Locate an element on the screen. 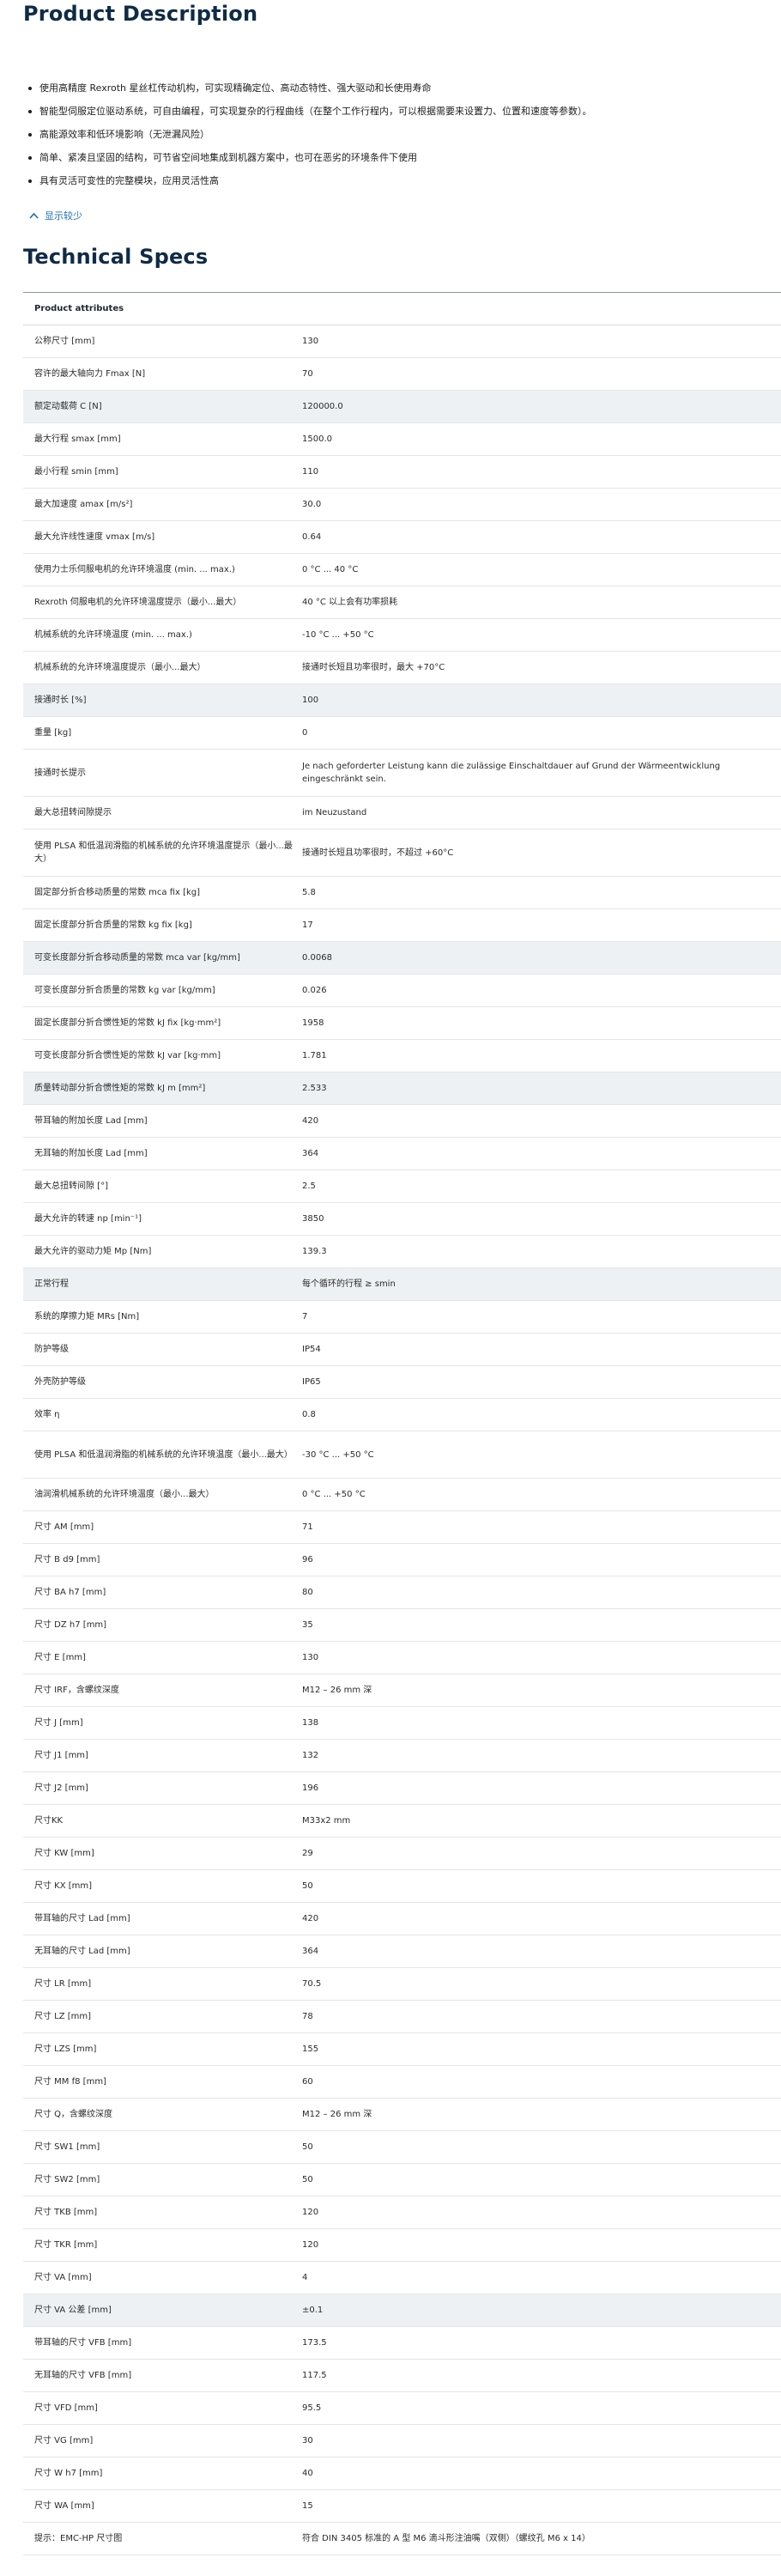 The width and height of the screenshot is (781, 2576). attribute-label: 使用 PLSA 和低温润滑脂的机械系统的允许环境温度（最小...最大） is located at coordinates (163, 1455).